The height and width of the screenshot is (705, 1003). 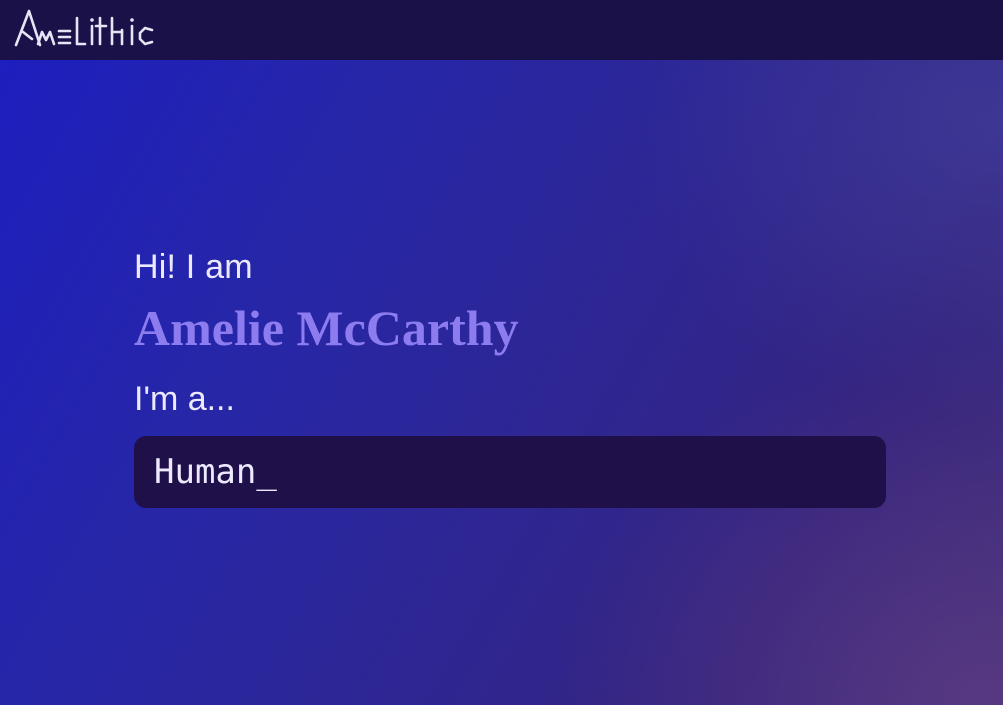 I want to click on role-typewriter-text: Human_, so click(x=215, y=472).